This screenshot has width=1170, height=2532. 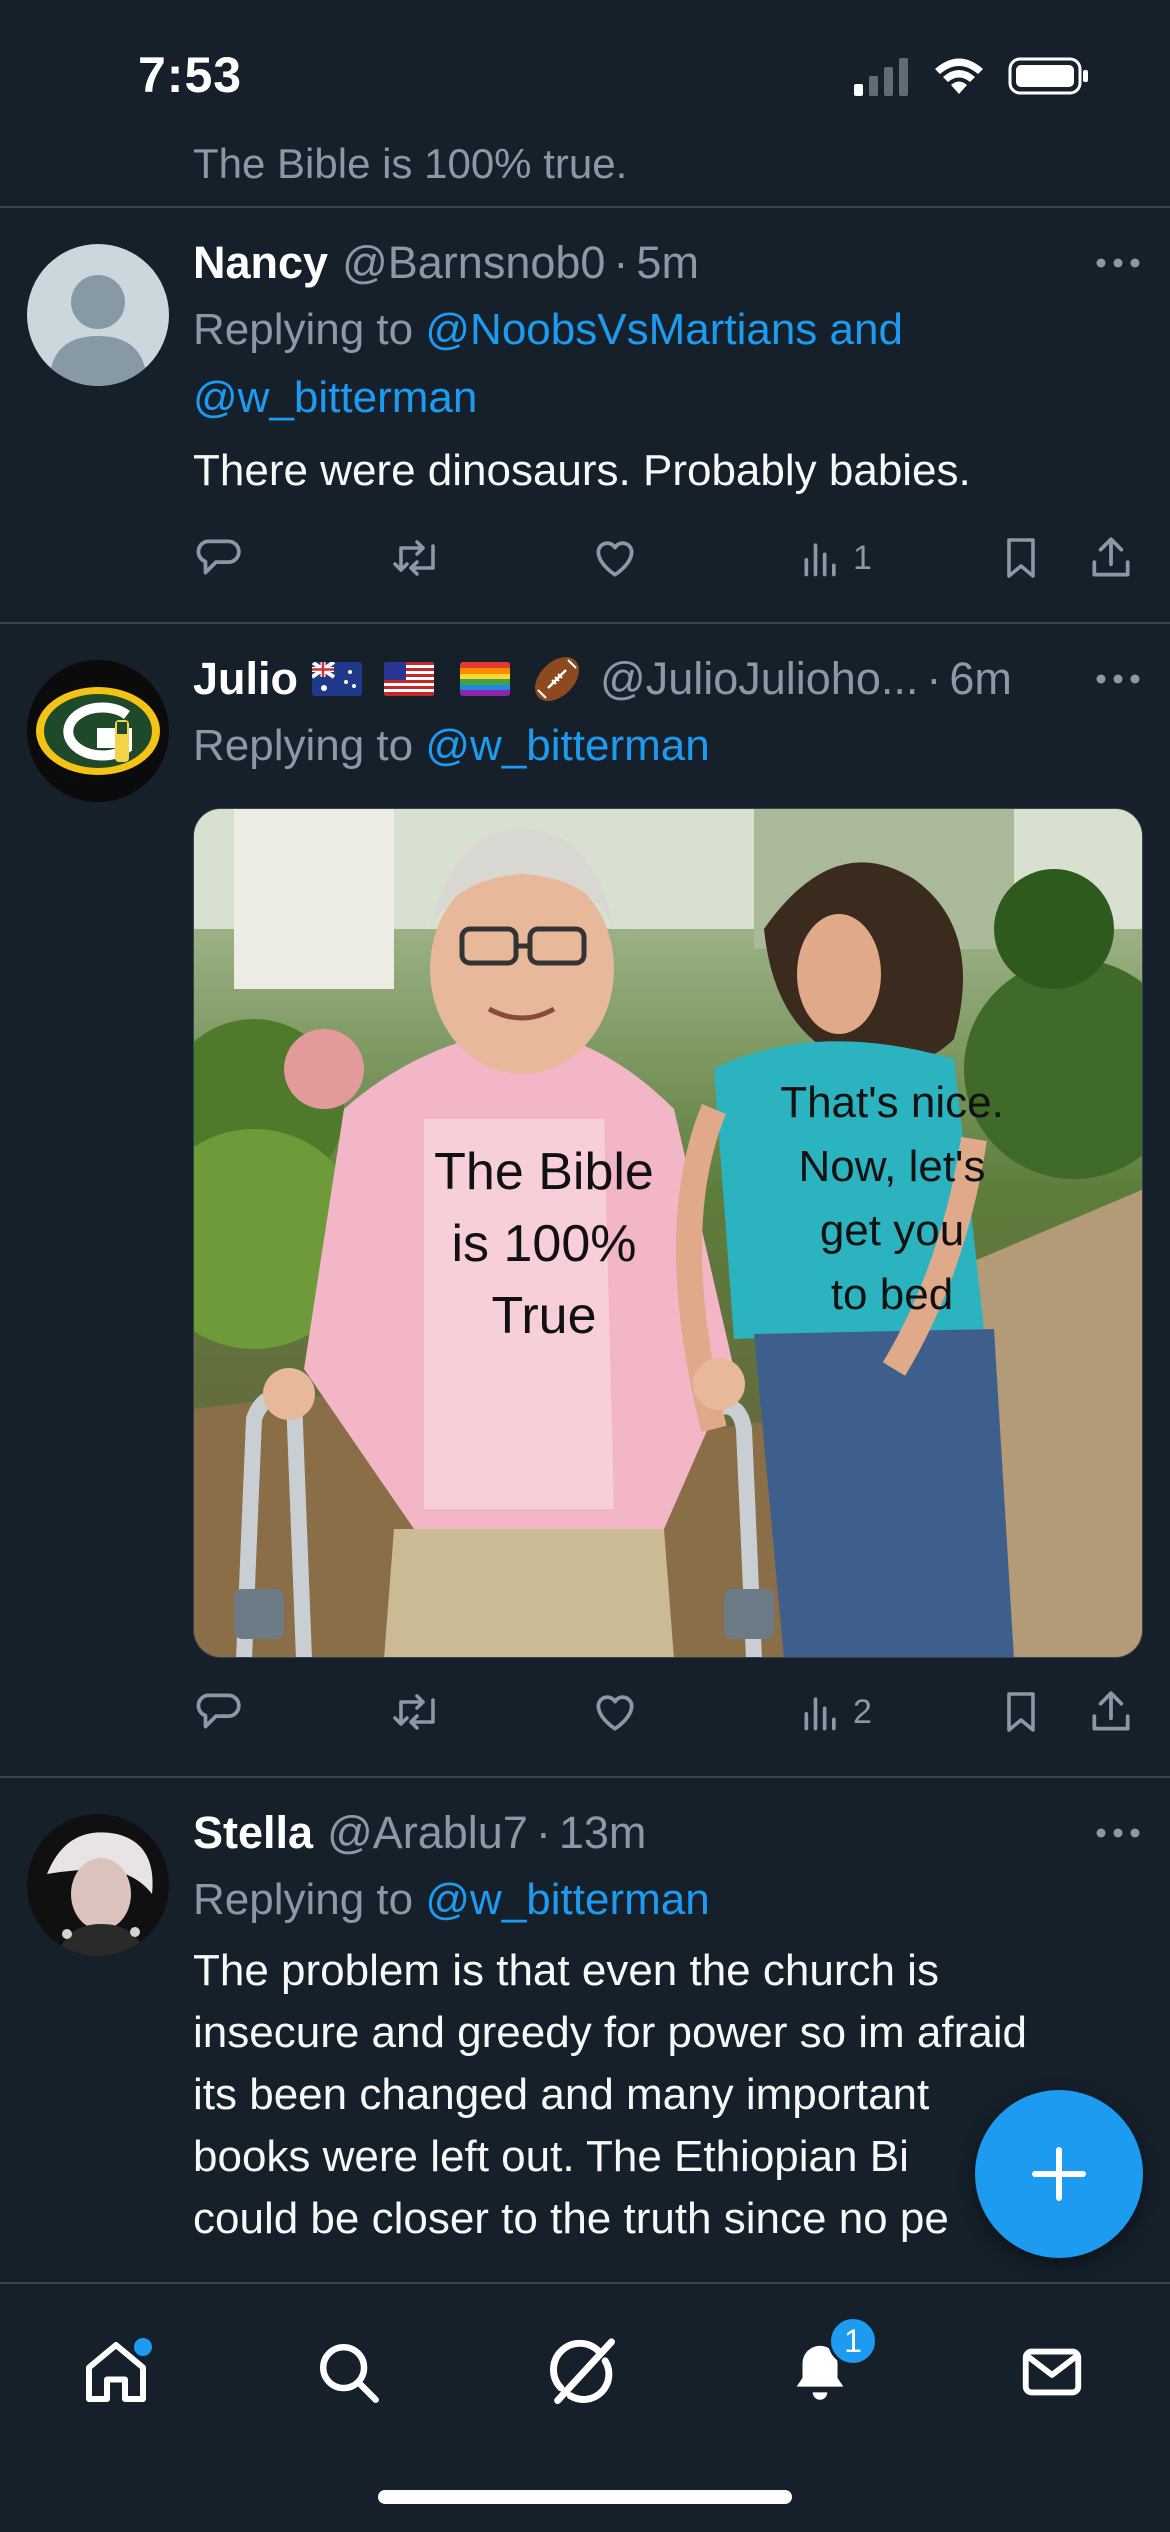 I want to click on compose-button, so click(x=1059, y=2174).